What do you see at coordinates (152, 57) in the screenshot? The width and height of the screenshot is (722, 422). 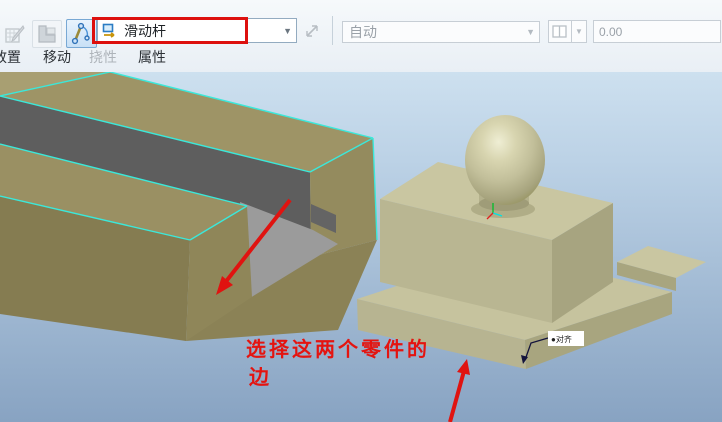 I see `tab-properties: 属性` at bounding box center [152, 57].